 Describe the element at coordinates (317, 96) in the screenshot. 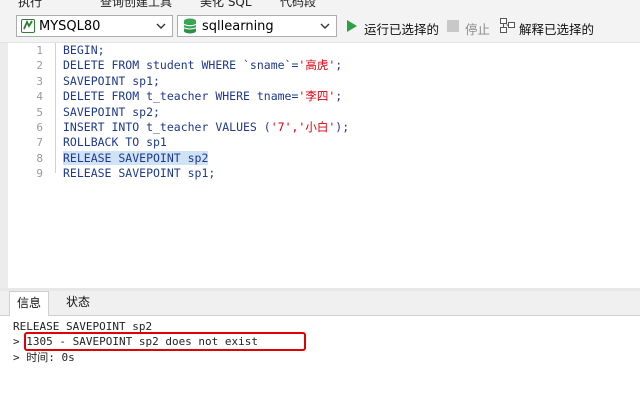

I see `string-literal: '李四'` at that location.